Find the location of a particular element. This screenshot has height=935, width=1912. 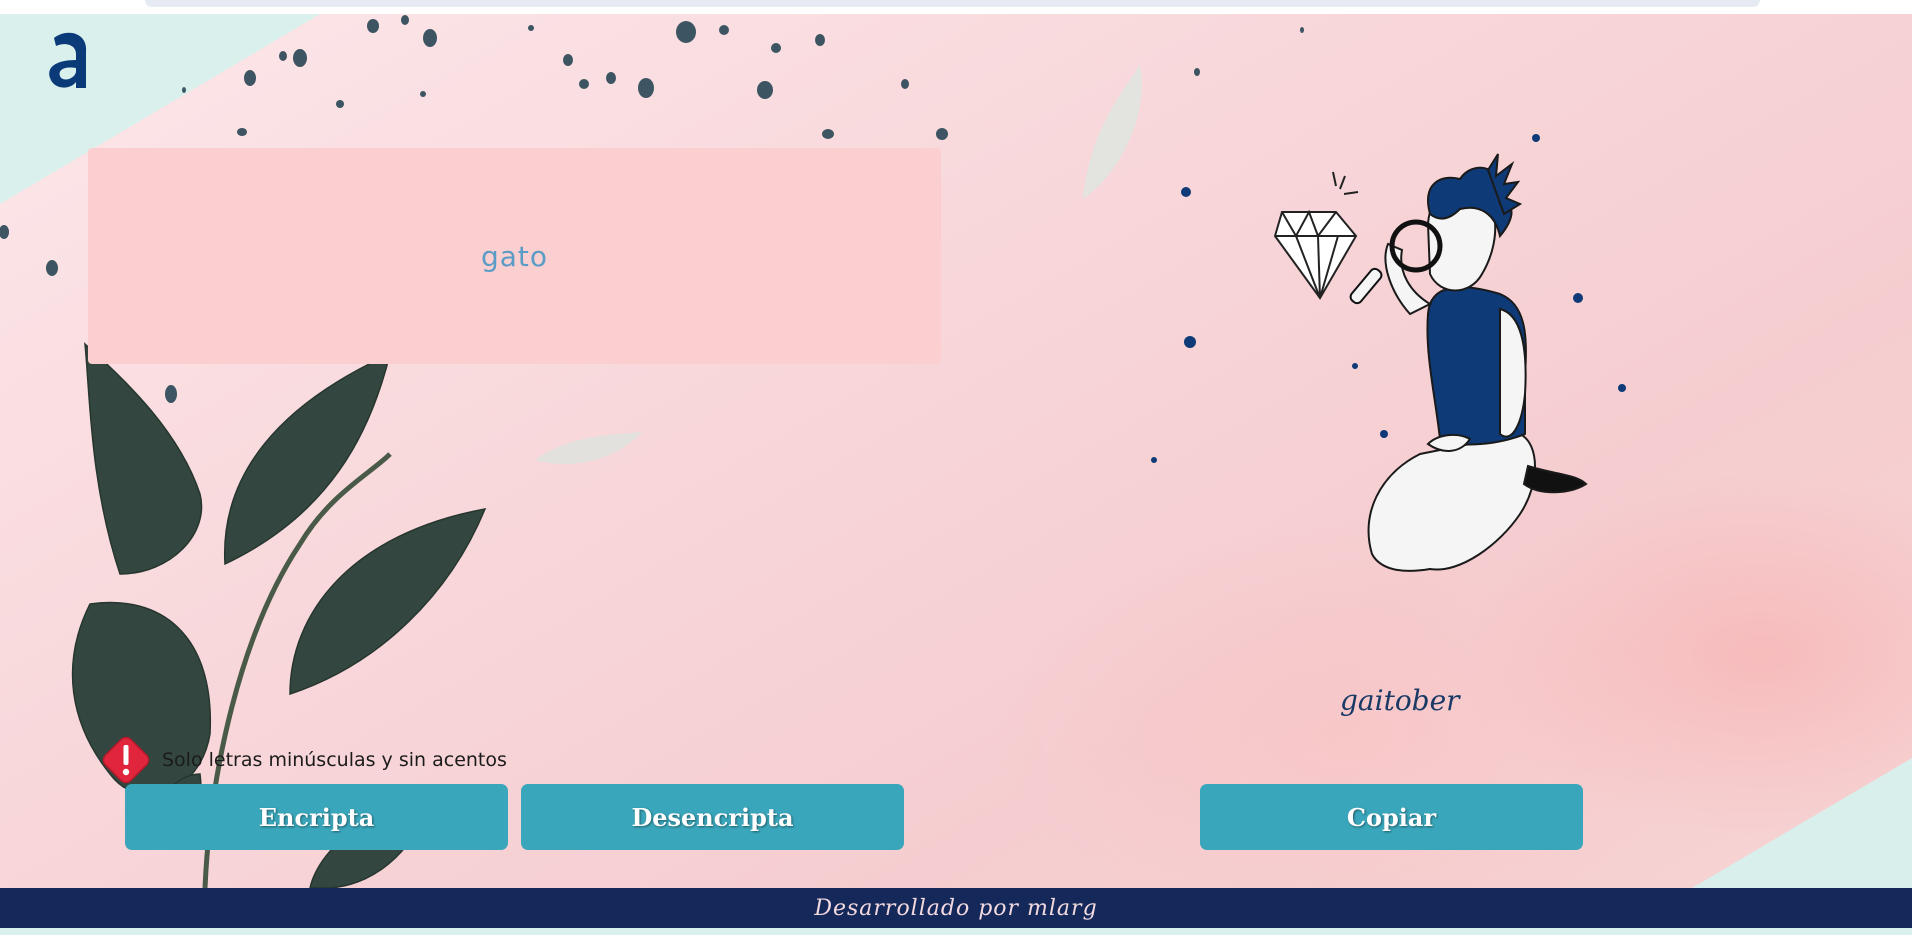

encrypt-button: Encripta is located at coordinates (316, 817).